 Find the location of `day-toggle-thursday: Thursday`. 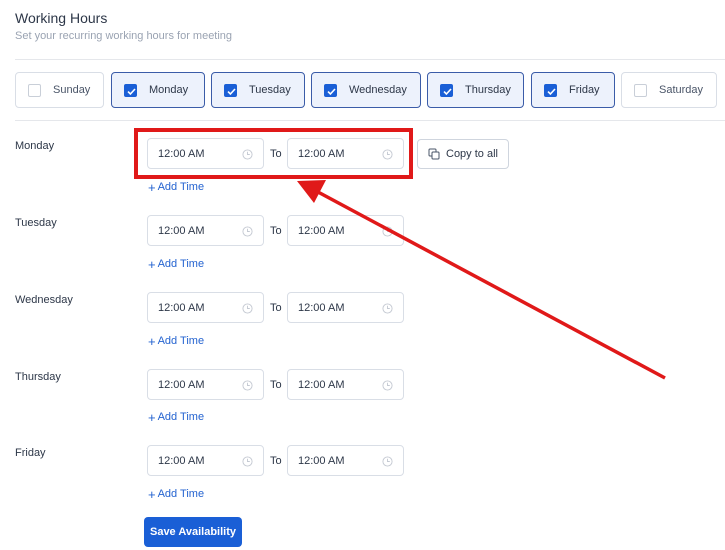

day-toggle-thursday: Thursday is located at coordinates (475, 90).